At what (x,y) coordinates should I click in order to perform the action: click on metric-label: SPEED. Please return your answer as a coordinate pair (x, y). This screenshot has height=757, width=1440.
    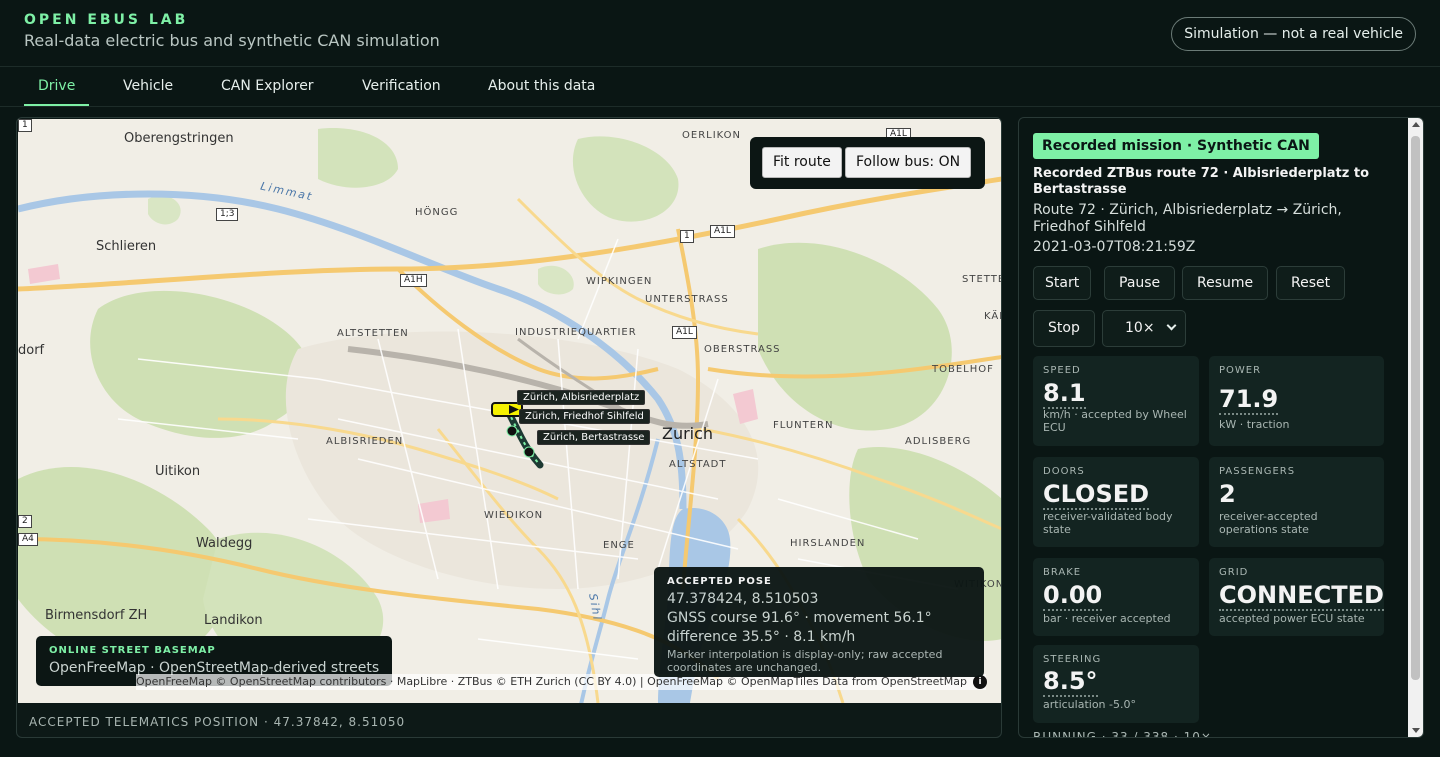
    Looking at the image, I should click on (1062, 370).